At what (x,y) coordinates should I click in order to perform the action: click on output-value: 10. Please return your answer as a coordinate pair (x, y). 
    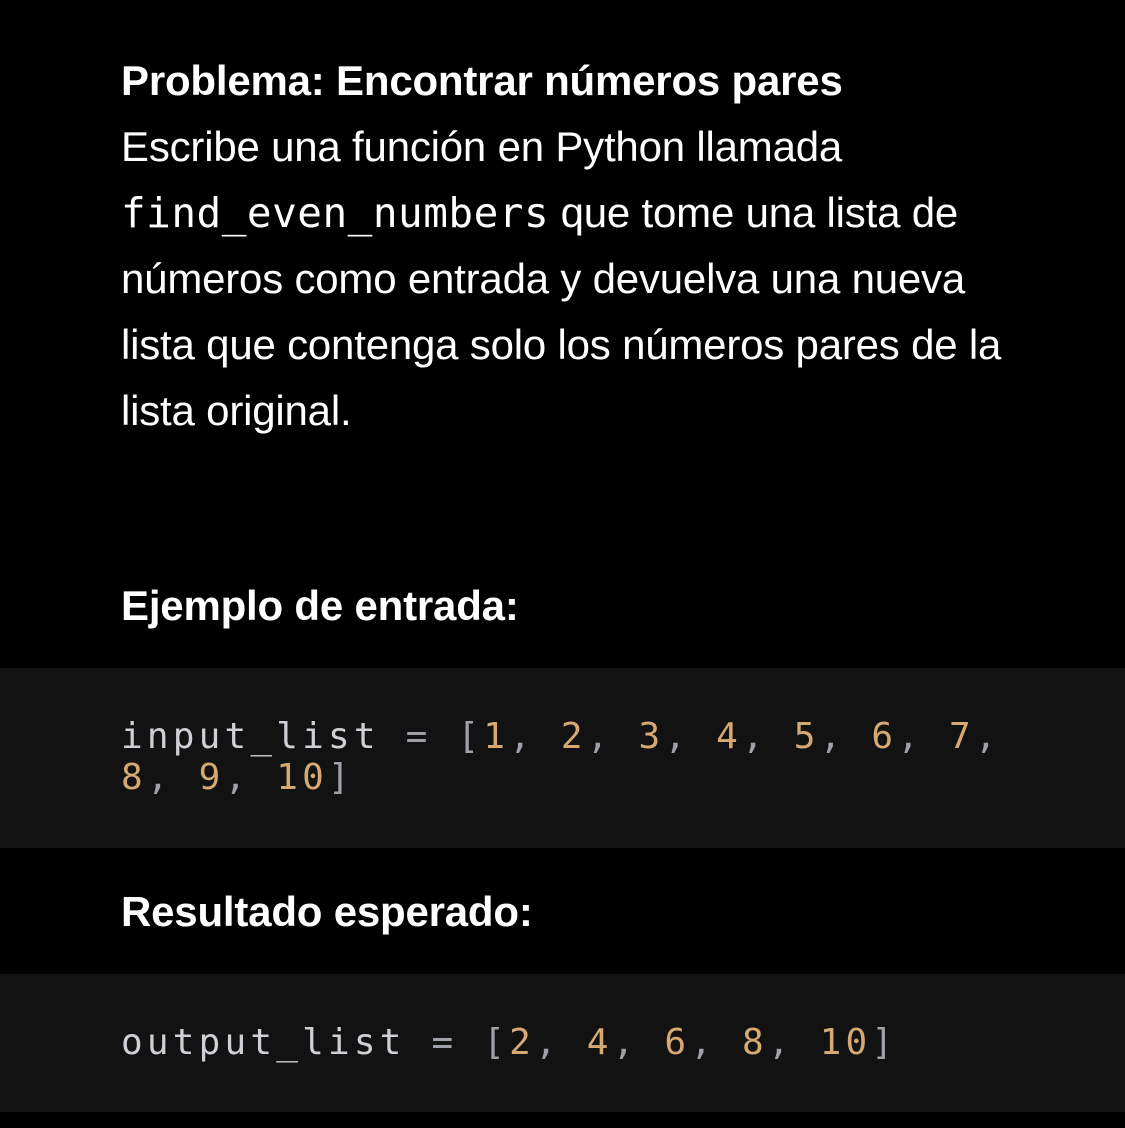
    Looking at the image, I should click on (845, 1042).